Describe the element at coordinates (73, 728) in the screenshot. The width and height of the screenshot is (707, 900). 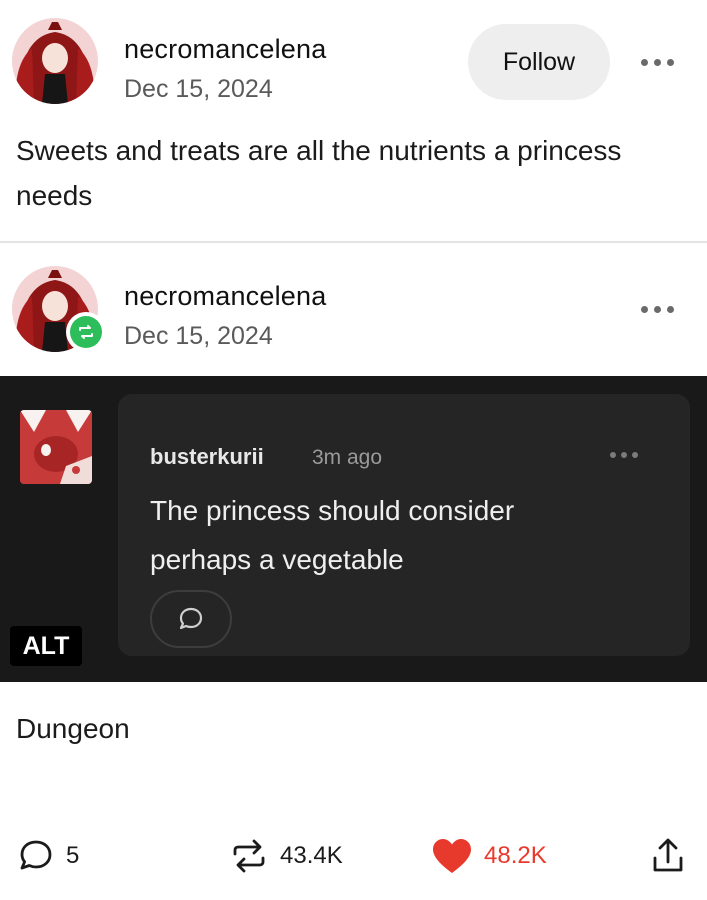
I see `caption-text: Dungeon` at that location.